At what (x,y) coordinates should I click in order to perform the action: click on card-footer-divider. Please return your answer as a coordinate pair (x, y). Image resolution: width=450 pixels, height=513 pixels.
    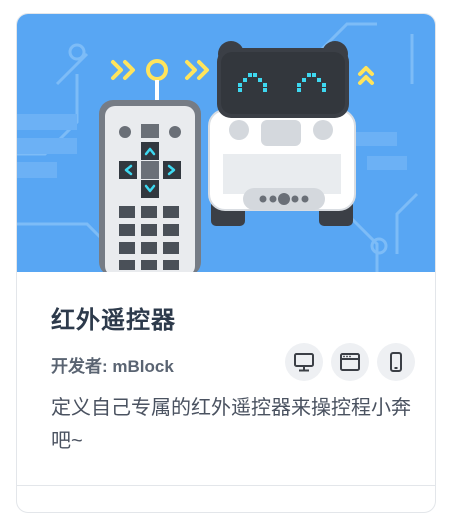
    Looking at the image, I should click on (226, 485).